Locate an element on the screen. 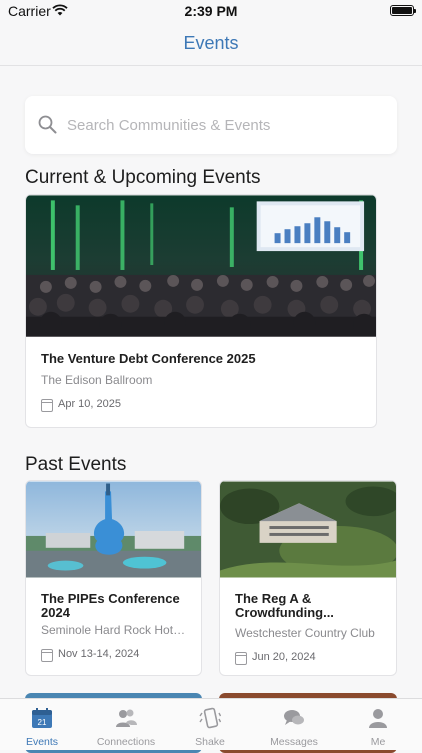 The height and width of the screenshot is (753, 422). event-date-row: Jun 20, 2024 is located at coordinates (310, 659).